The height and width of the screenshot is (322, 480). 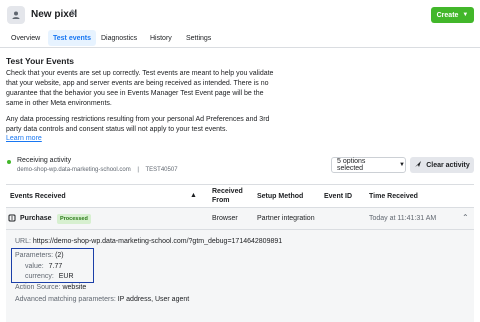 I want to click on chevron-up-icon: ⌃, so click(x=465, y=217).